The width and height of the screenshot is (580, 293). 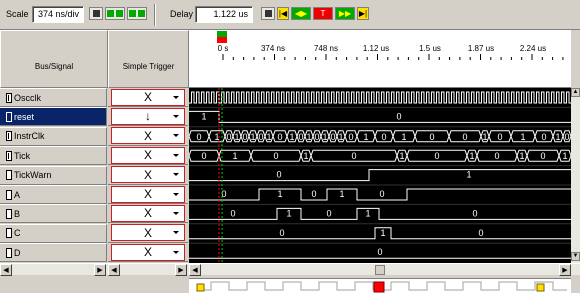 I want to click on waveform-hscrollbar: ◀ ▶, so click(x=384, y=269).